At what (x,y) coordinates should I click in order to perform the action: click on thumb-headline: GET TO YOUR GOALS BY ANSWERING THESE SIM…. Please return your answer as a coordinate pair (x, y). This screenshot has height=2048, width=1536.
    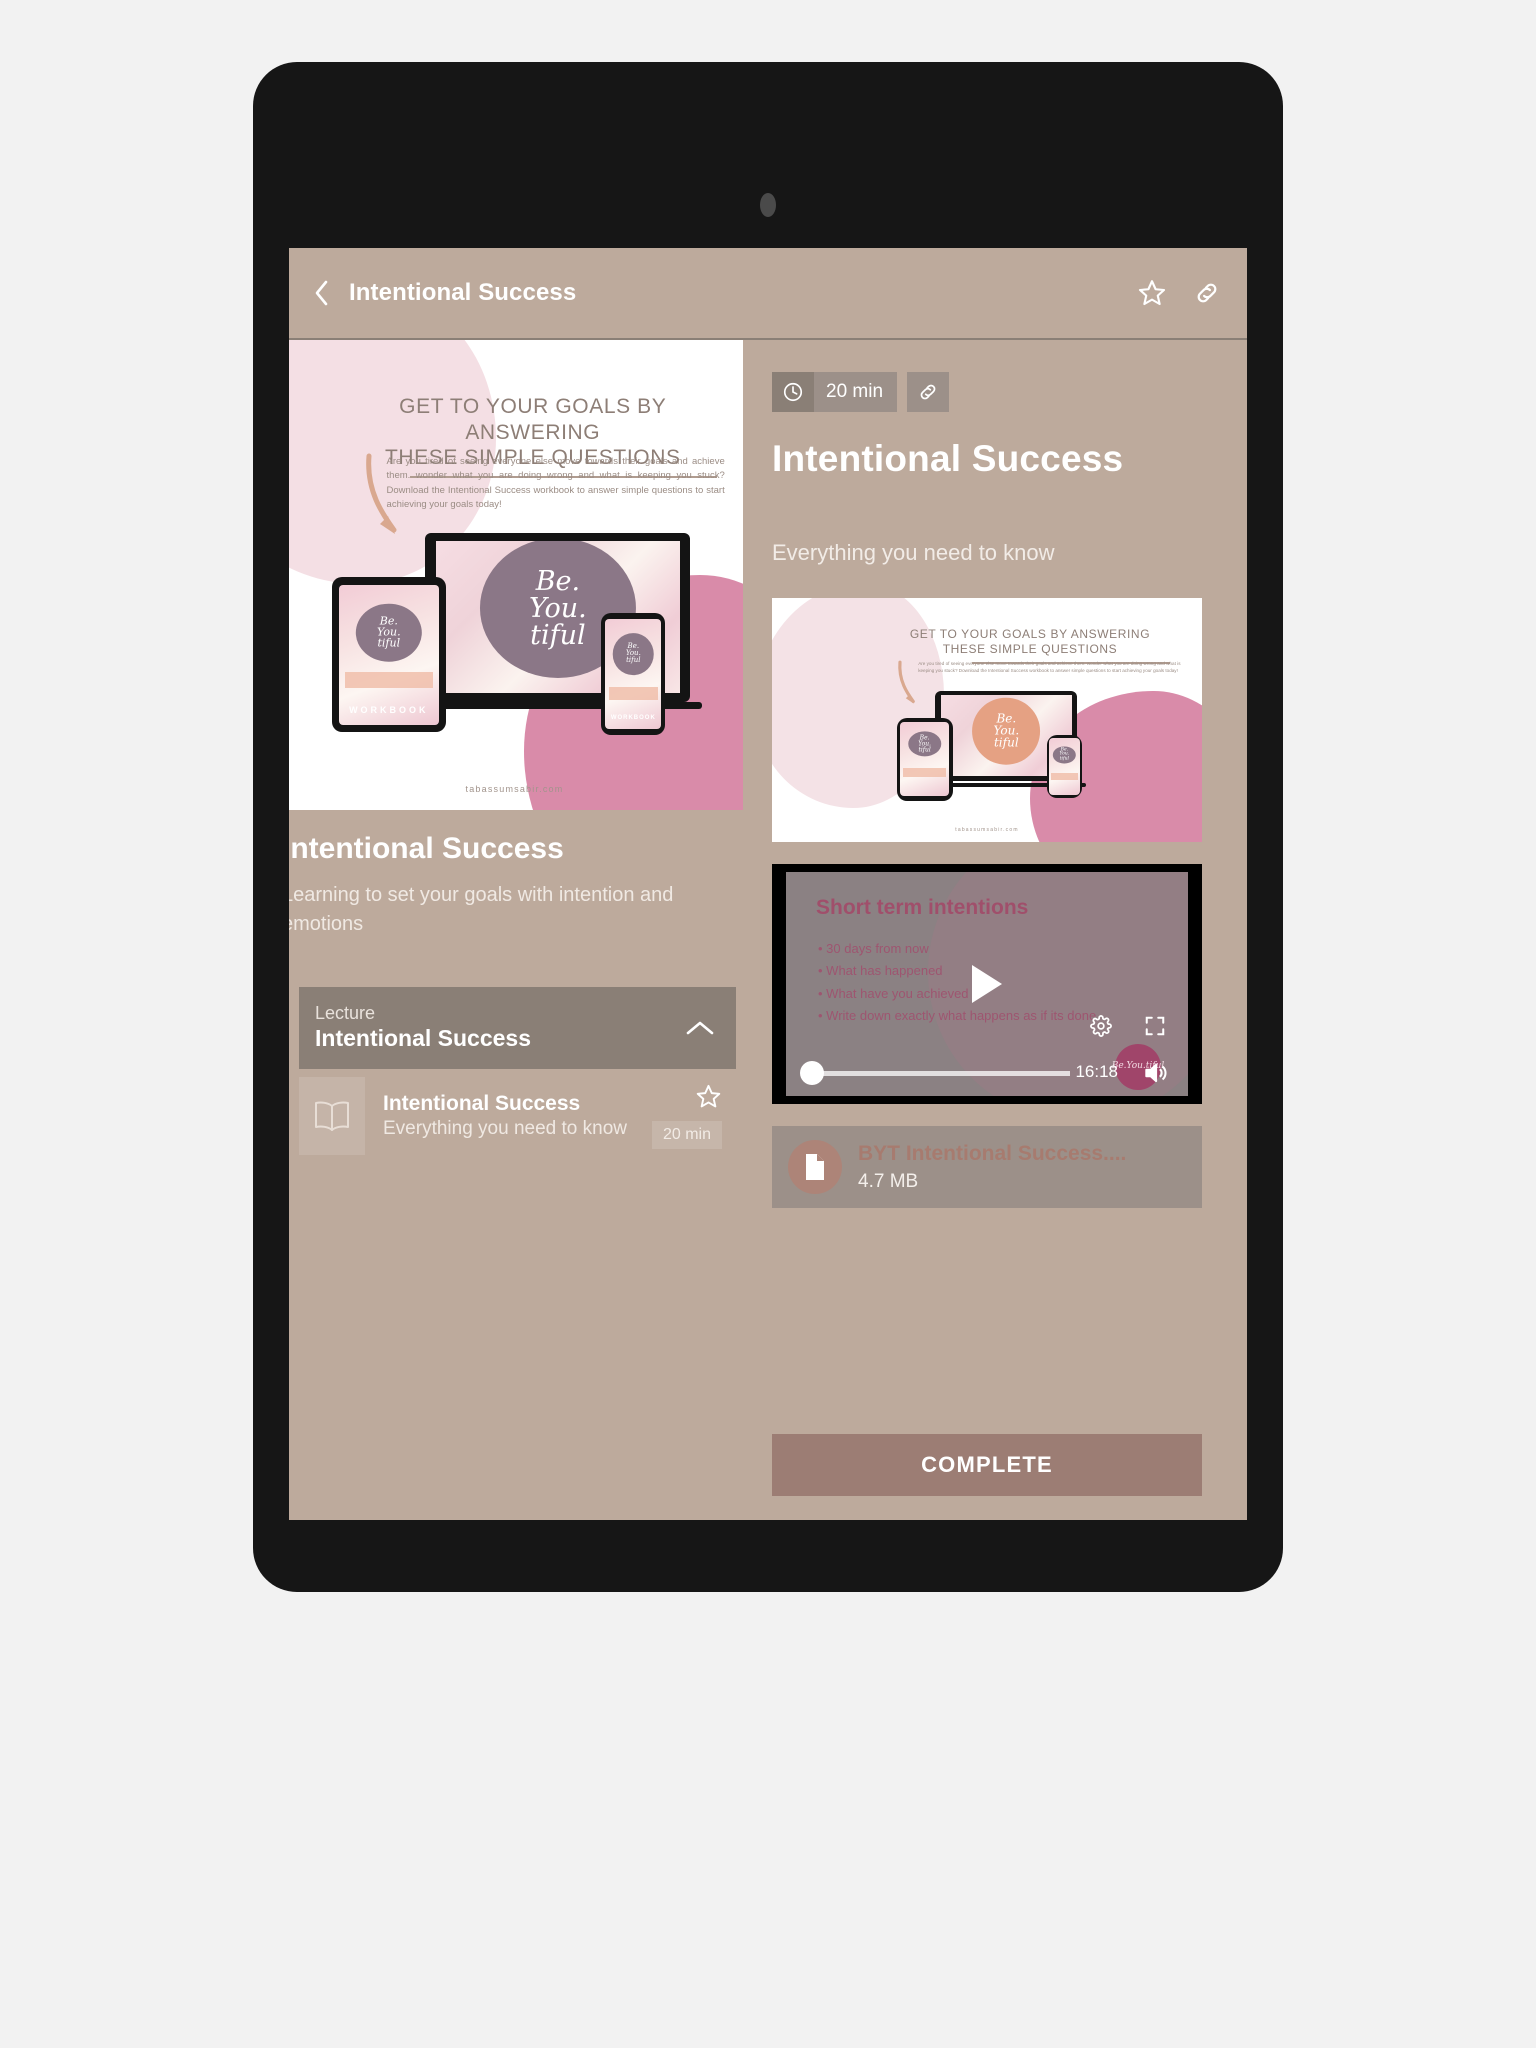
    Looking at the image, I should click on (1030, 645).